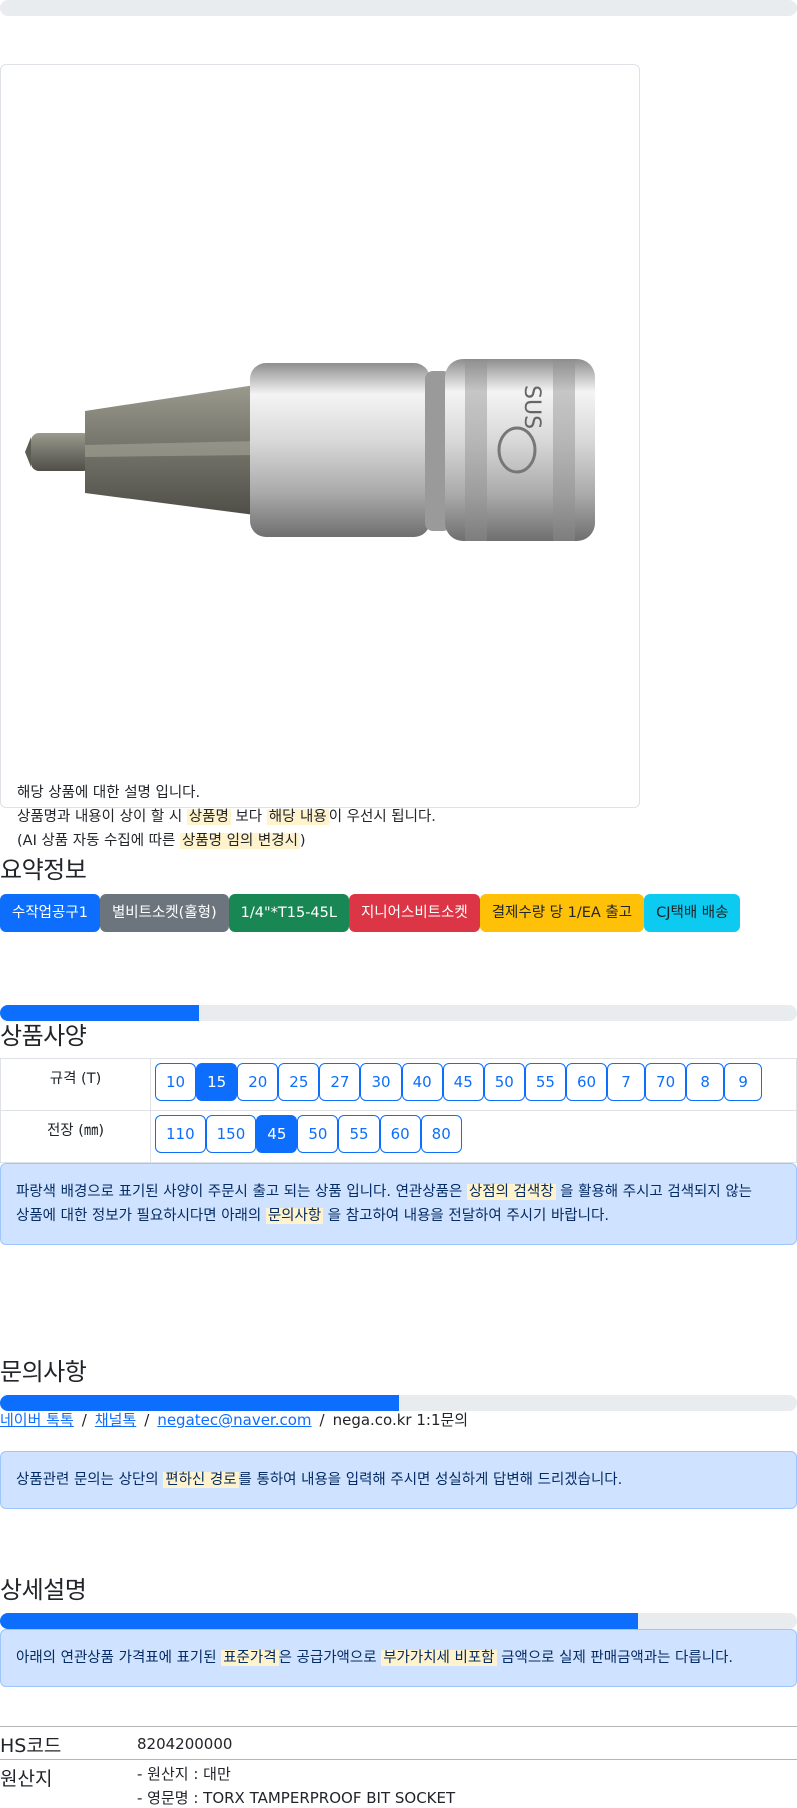 This screenshot has width=797, height=1808. Describe the element at coordinates (185, 1744) in the screenshot. I see `hs-code-value: 8204200000` at that location.